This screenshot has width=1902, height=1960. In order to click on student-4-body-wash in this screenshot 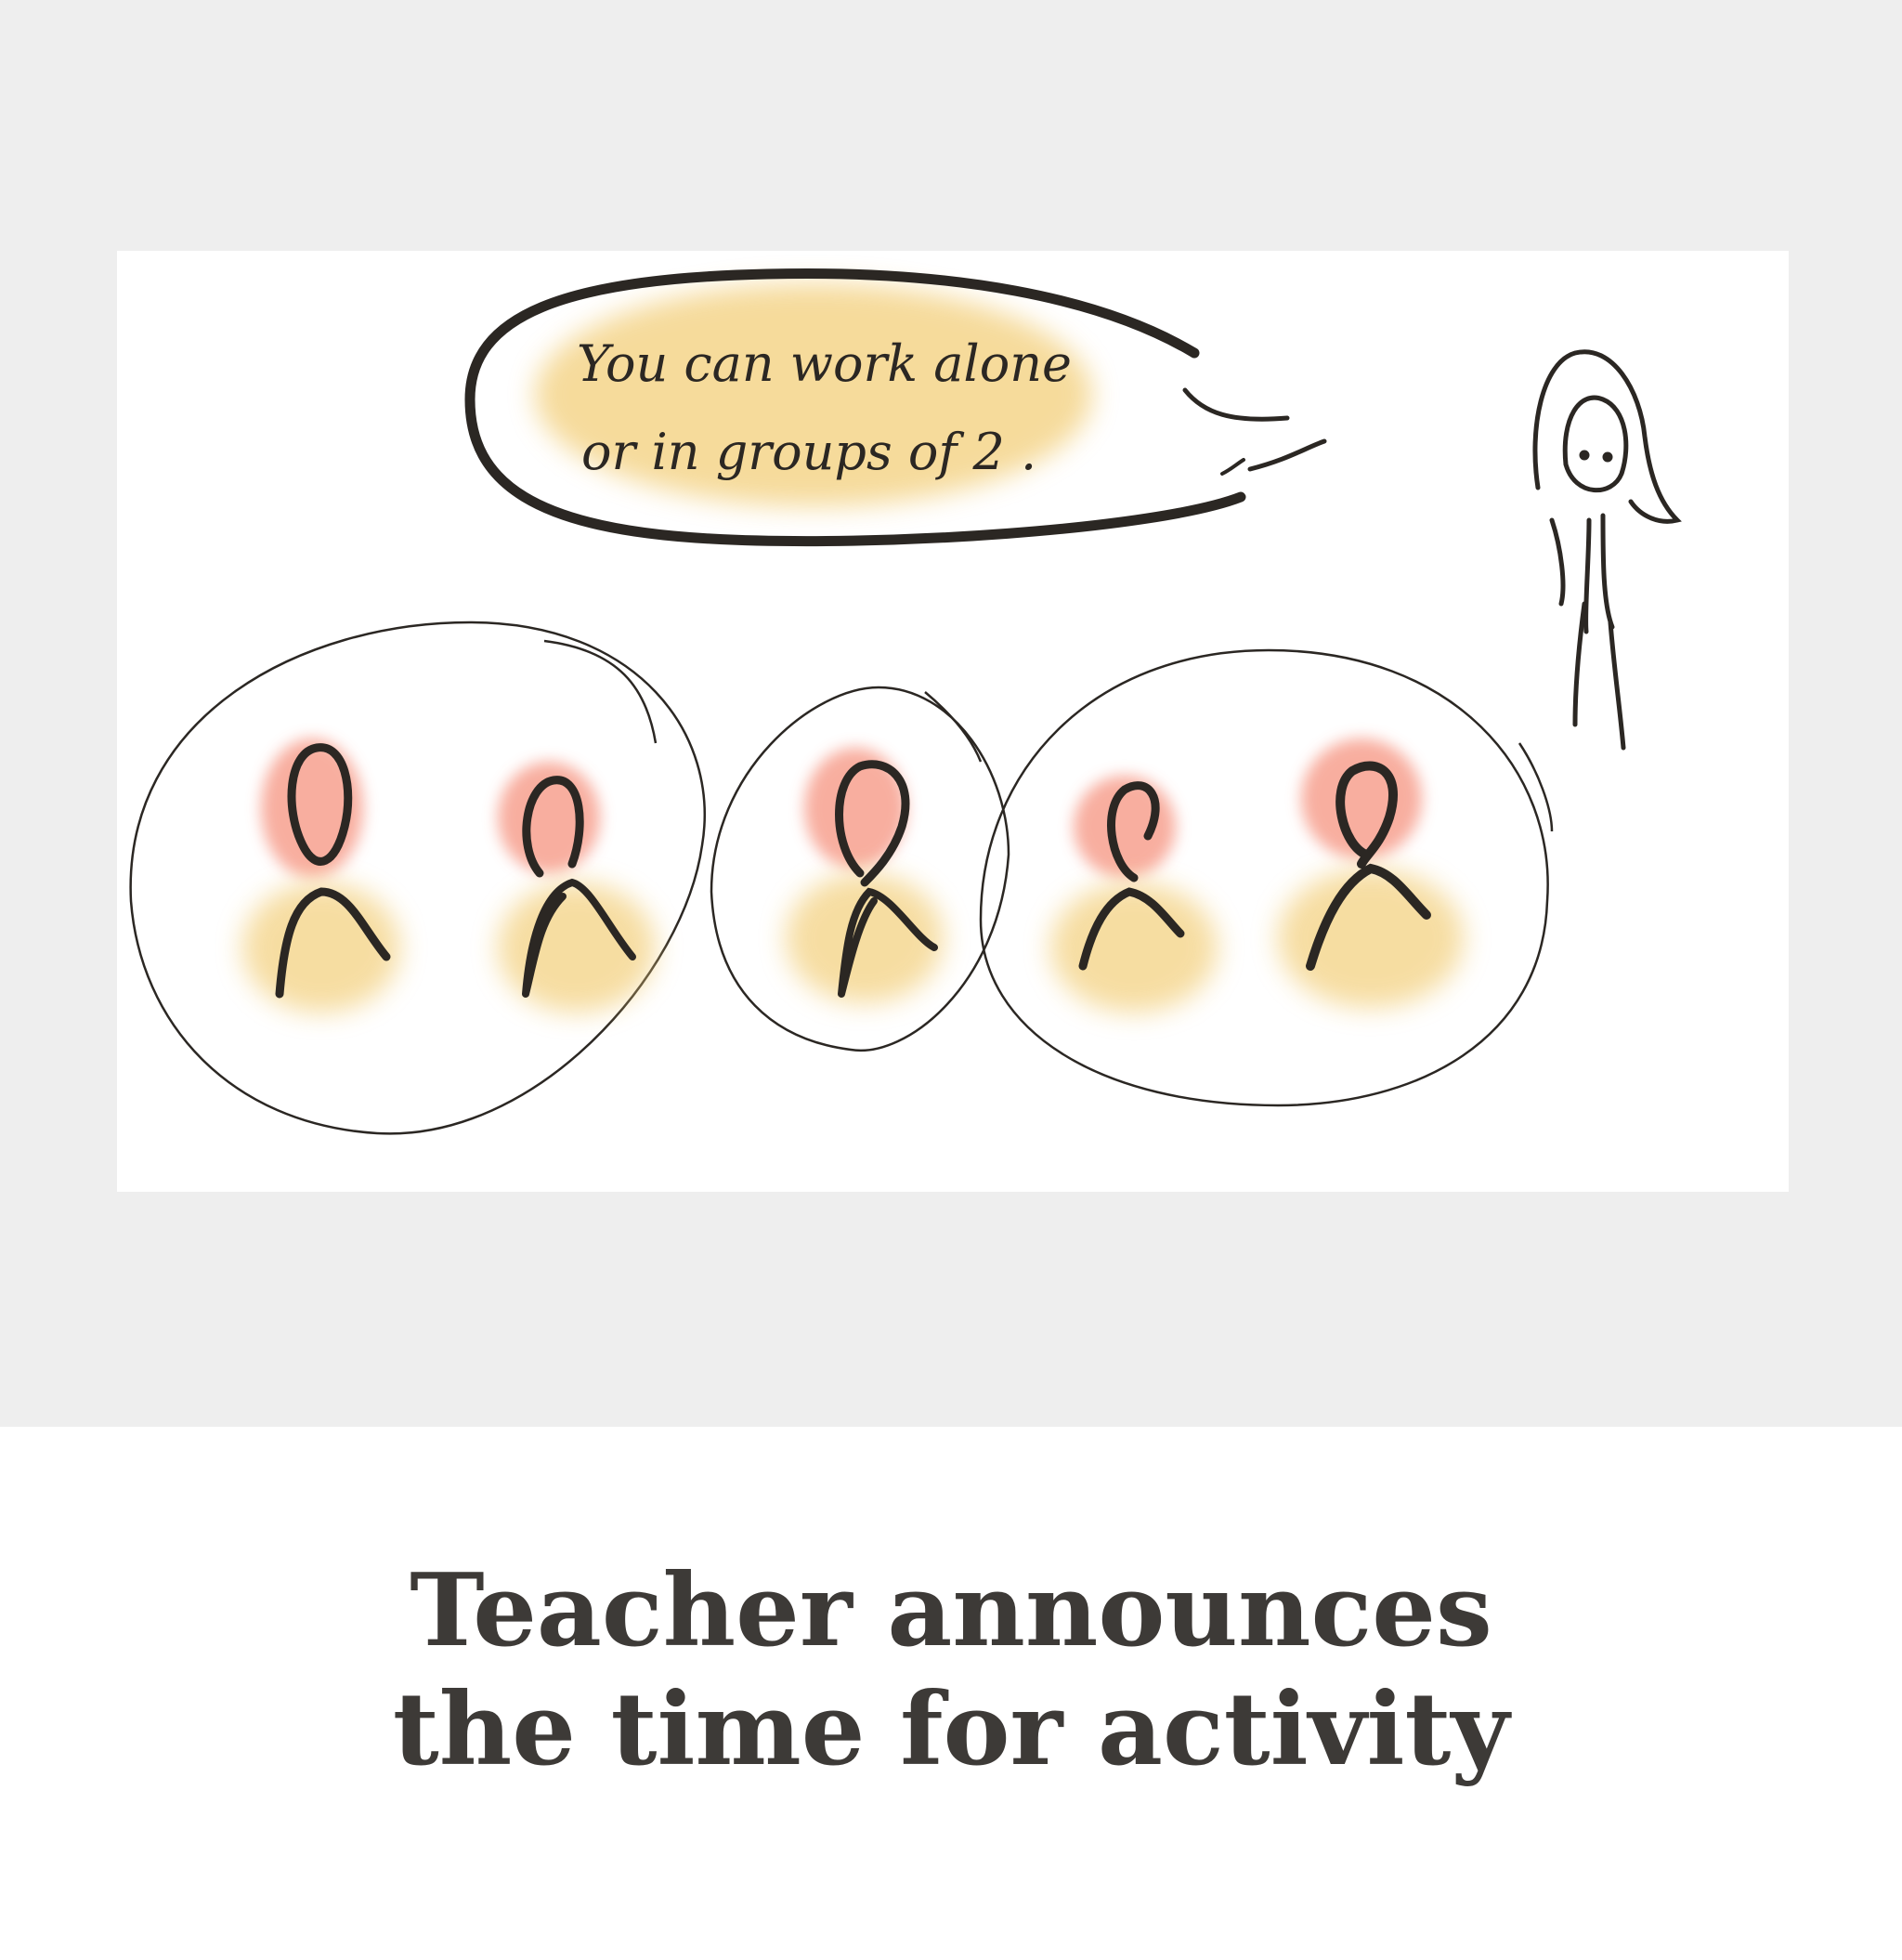, I will do `click(1134, 947)`.